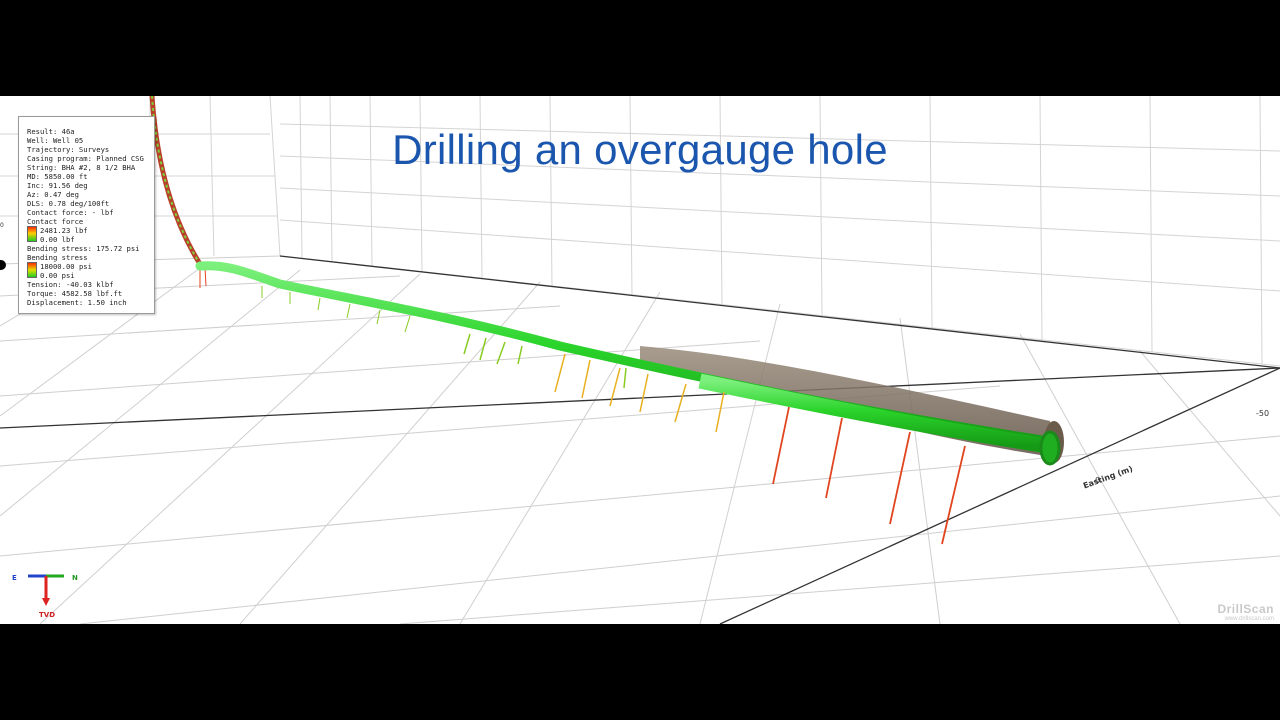 This screenshot has height=720, width=1280. I want to click on info-casing-program: Casing program: Planned CSG, so click(85, 158).